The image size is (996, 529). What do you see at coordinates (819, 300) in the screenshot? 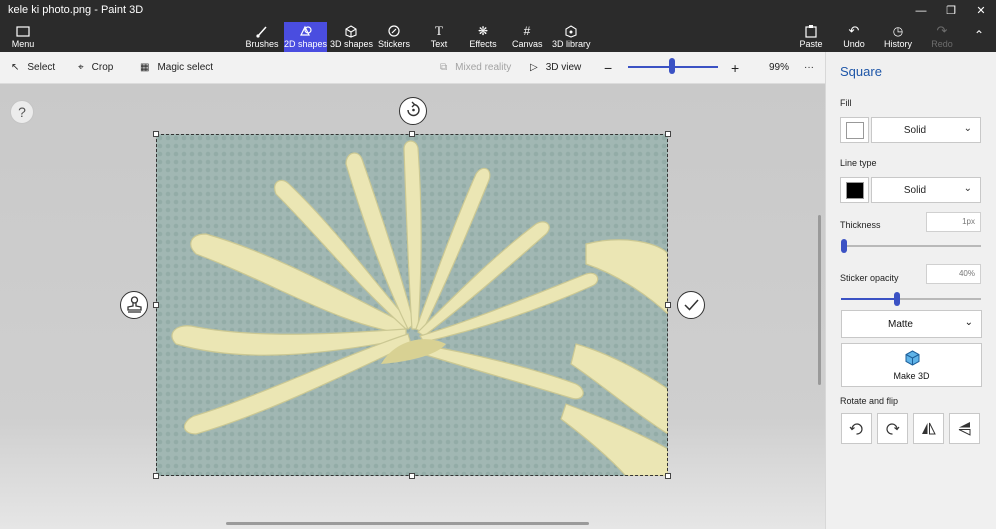
I see `vertical-scrollbar` at bounding box center [819, 300].